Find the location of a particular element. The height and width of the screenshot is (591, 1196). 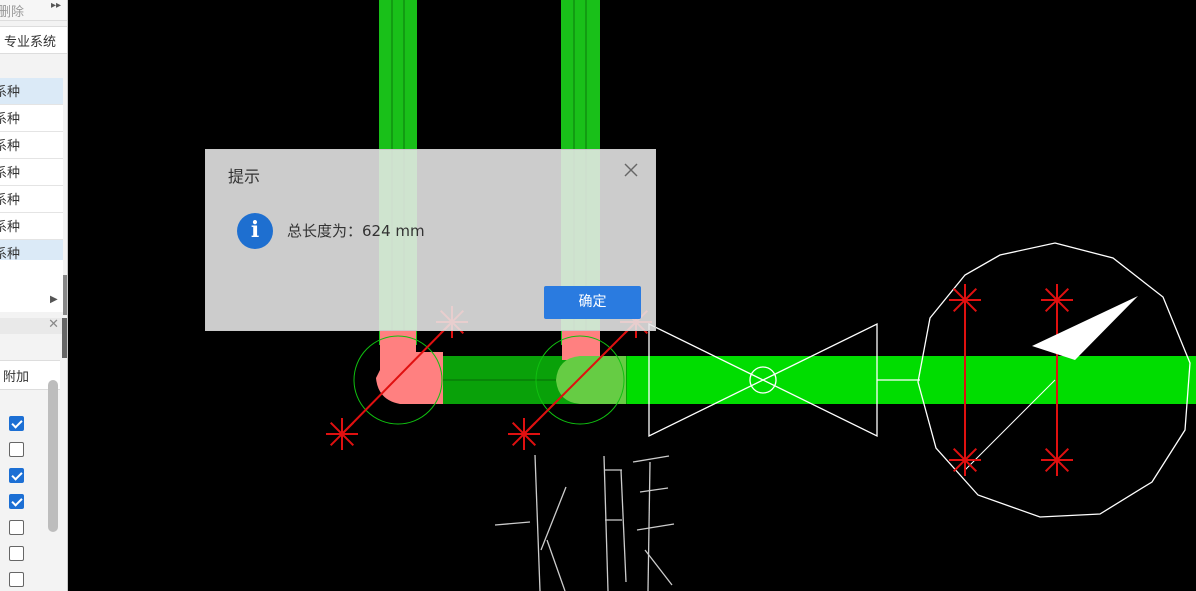

ok-button: 确定 is located at coordinates (592, 302).